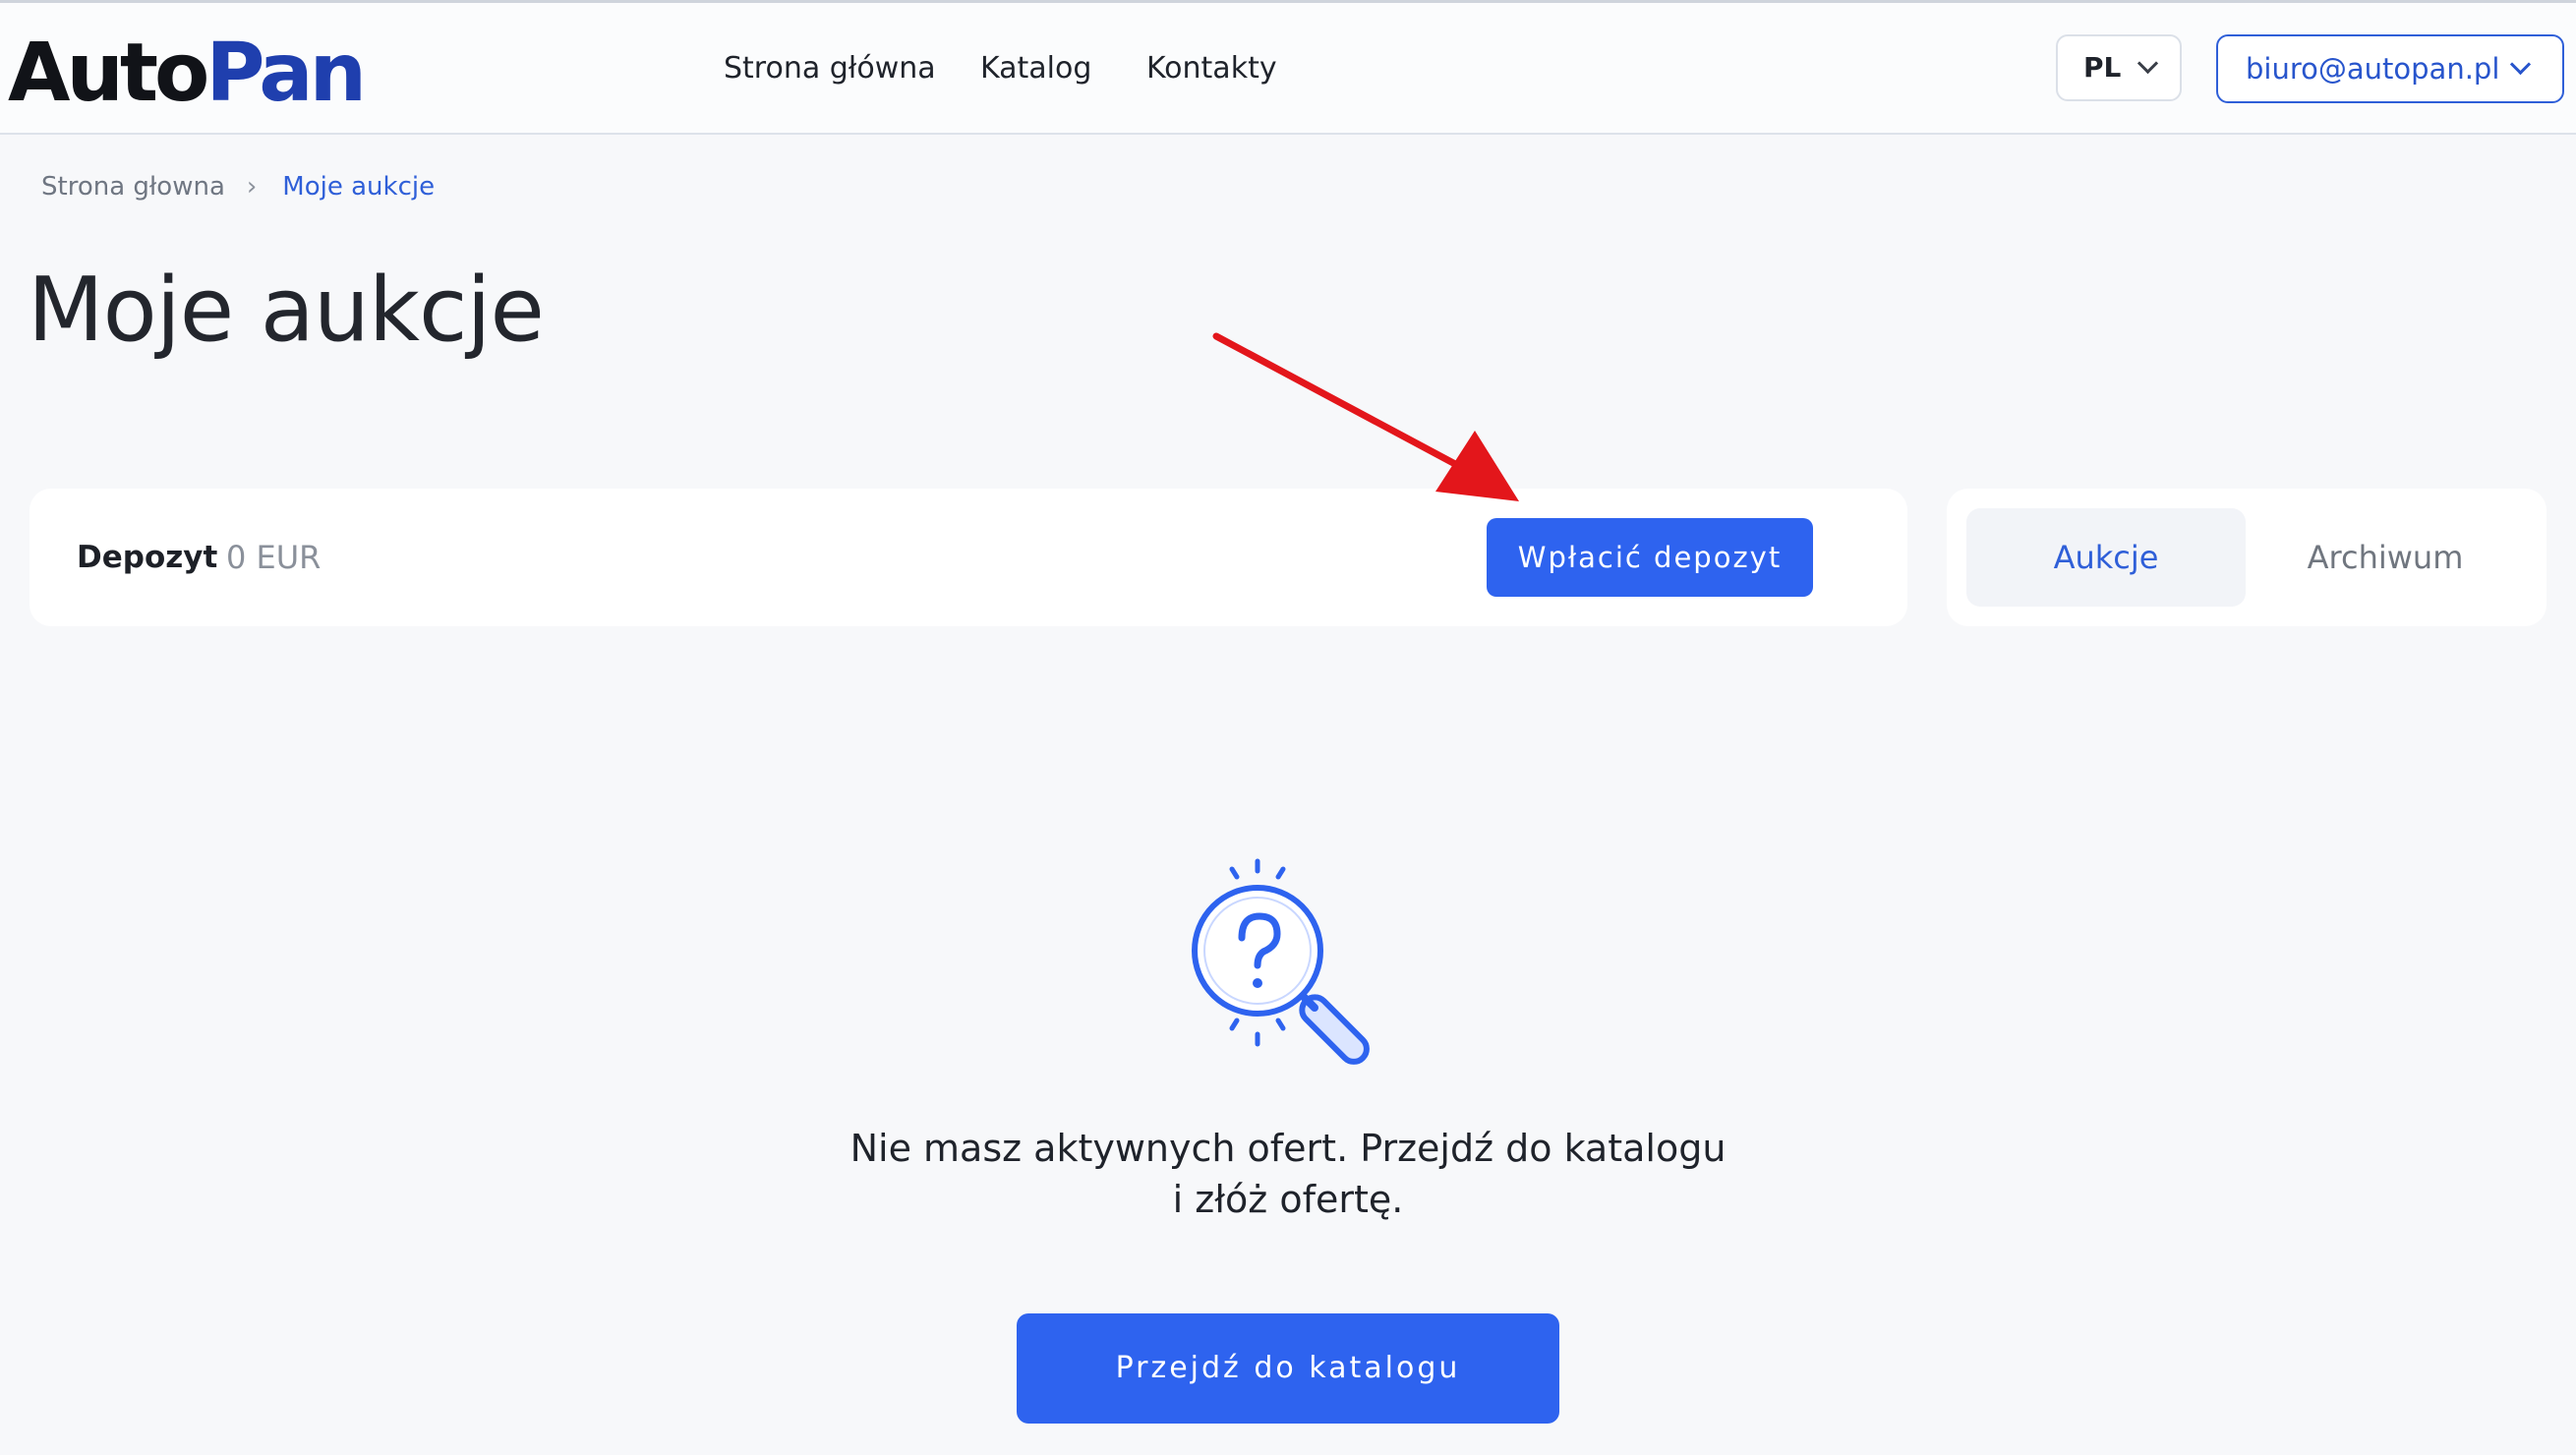 This screenshot has width=2576, height=1455. What do you see at coordinates (1281, 961) in the screenshot?
I see `magnifier-question-icon` at bounding box center [1281, 961].